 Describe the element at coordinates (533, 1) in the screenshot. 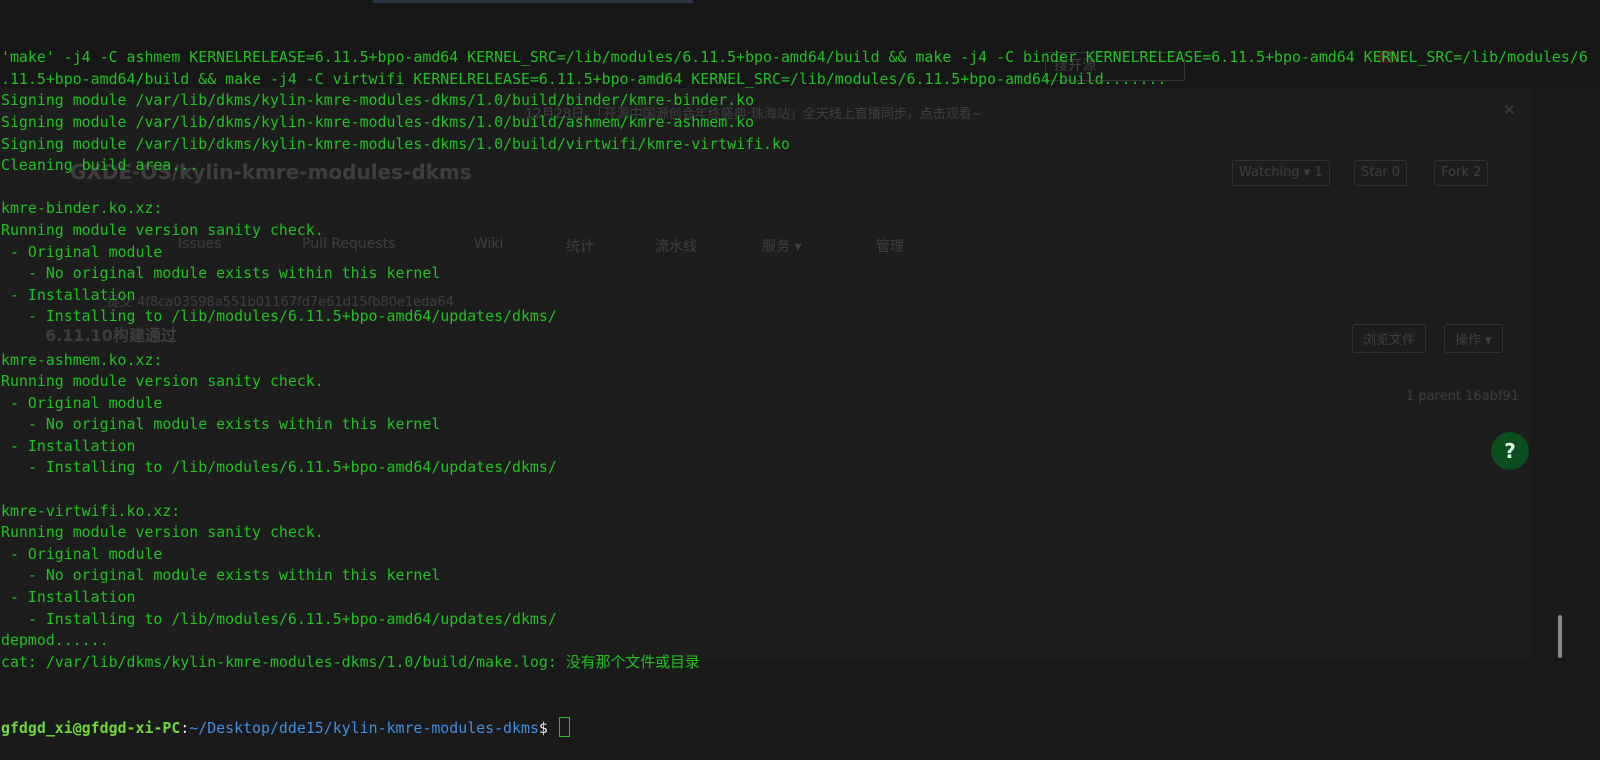

I see `active-tab-indicator` at that location.